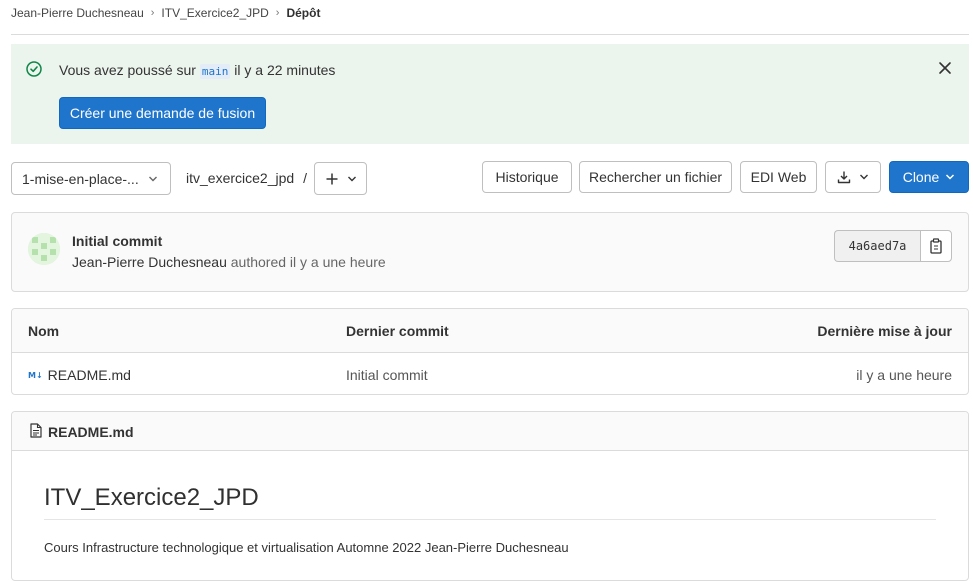 The width and height of the screenshot is (973, 581). I want to click on breadcrumb-current: Dépôt, so click(303, 13).